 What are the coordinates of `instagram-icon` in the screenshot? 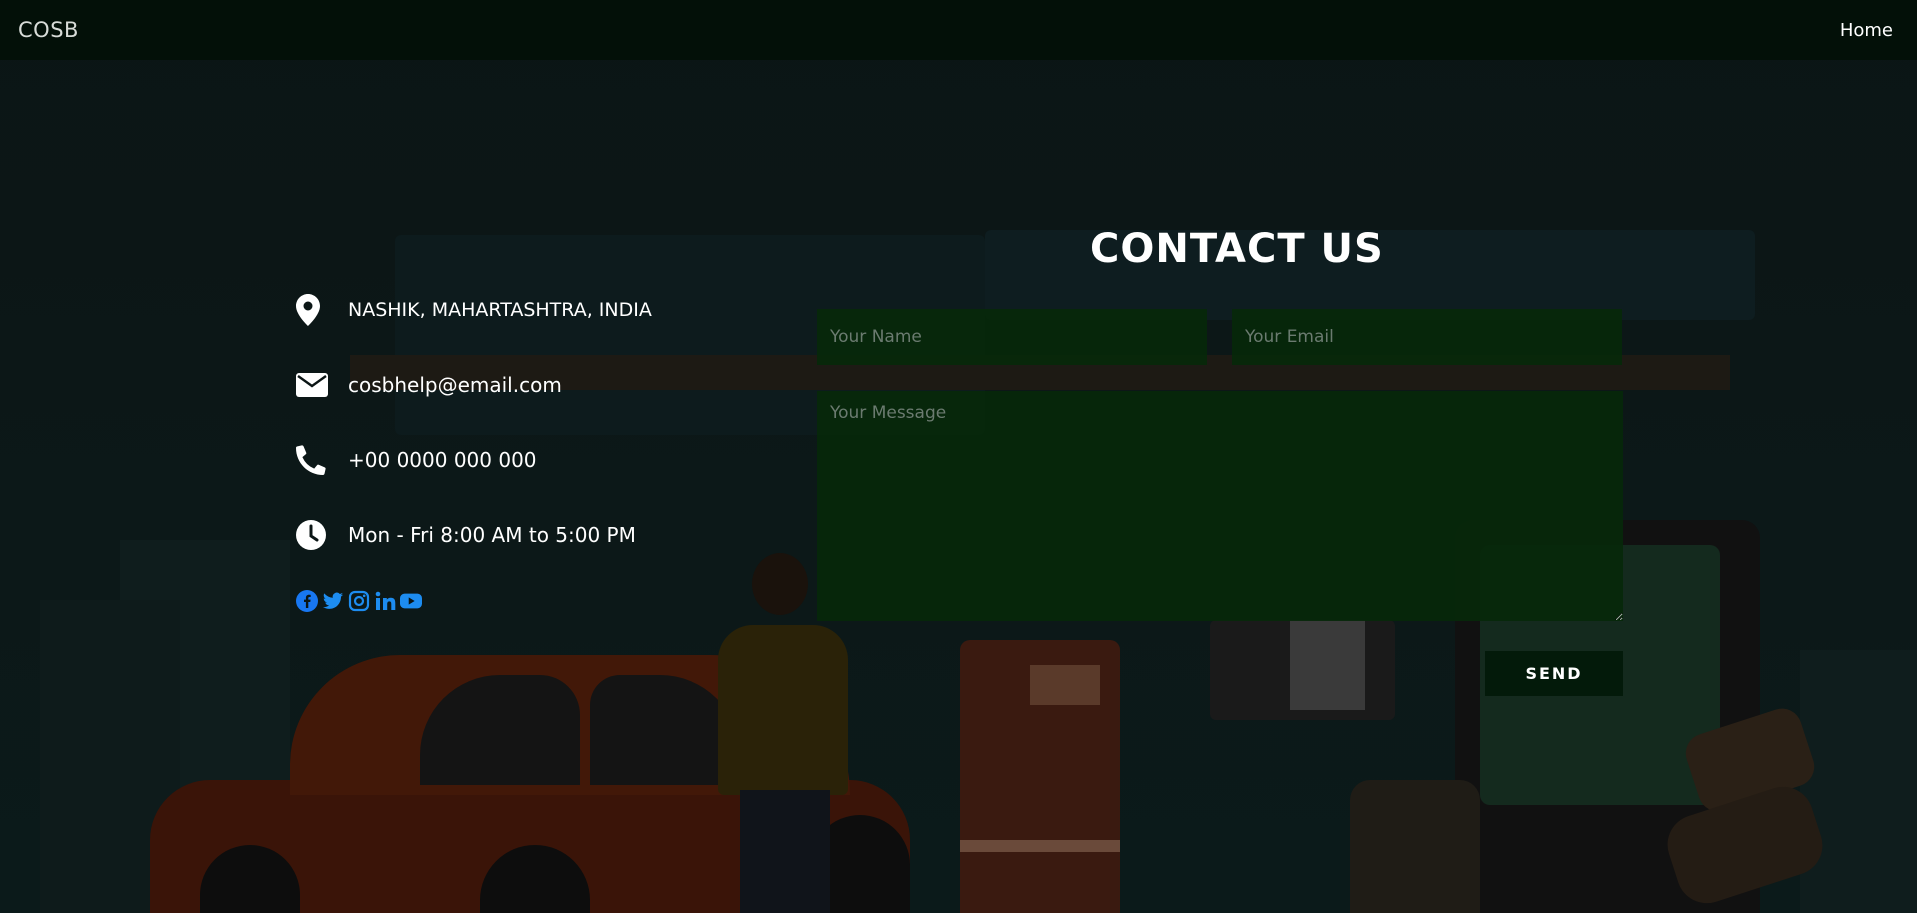 It's located at (359, 601).